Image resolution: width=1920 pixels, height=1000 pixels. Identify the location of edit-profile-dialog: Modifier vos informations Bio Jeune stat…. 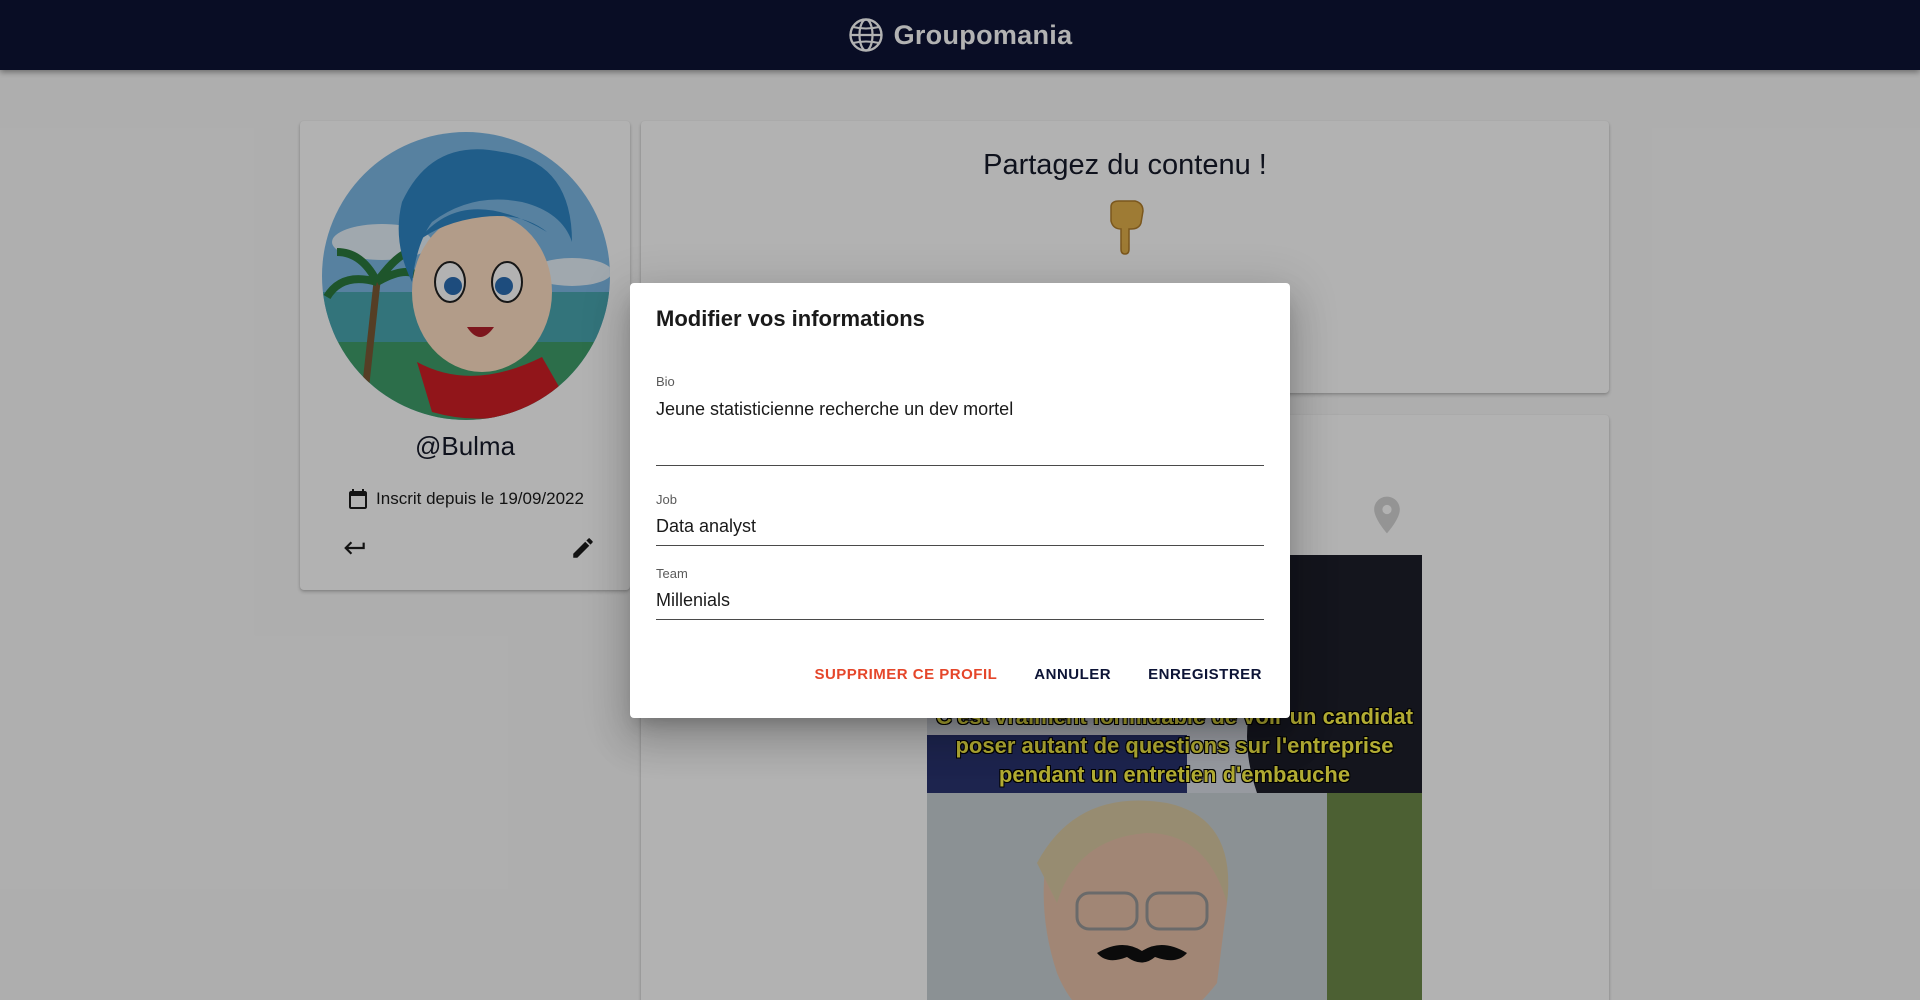
(960, 500).